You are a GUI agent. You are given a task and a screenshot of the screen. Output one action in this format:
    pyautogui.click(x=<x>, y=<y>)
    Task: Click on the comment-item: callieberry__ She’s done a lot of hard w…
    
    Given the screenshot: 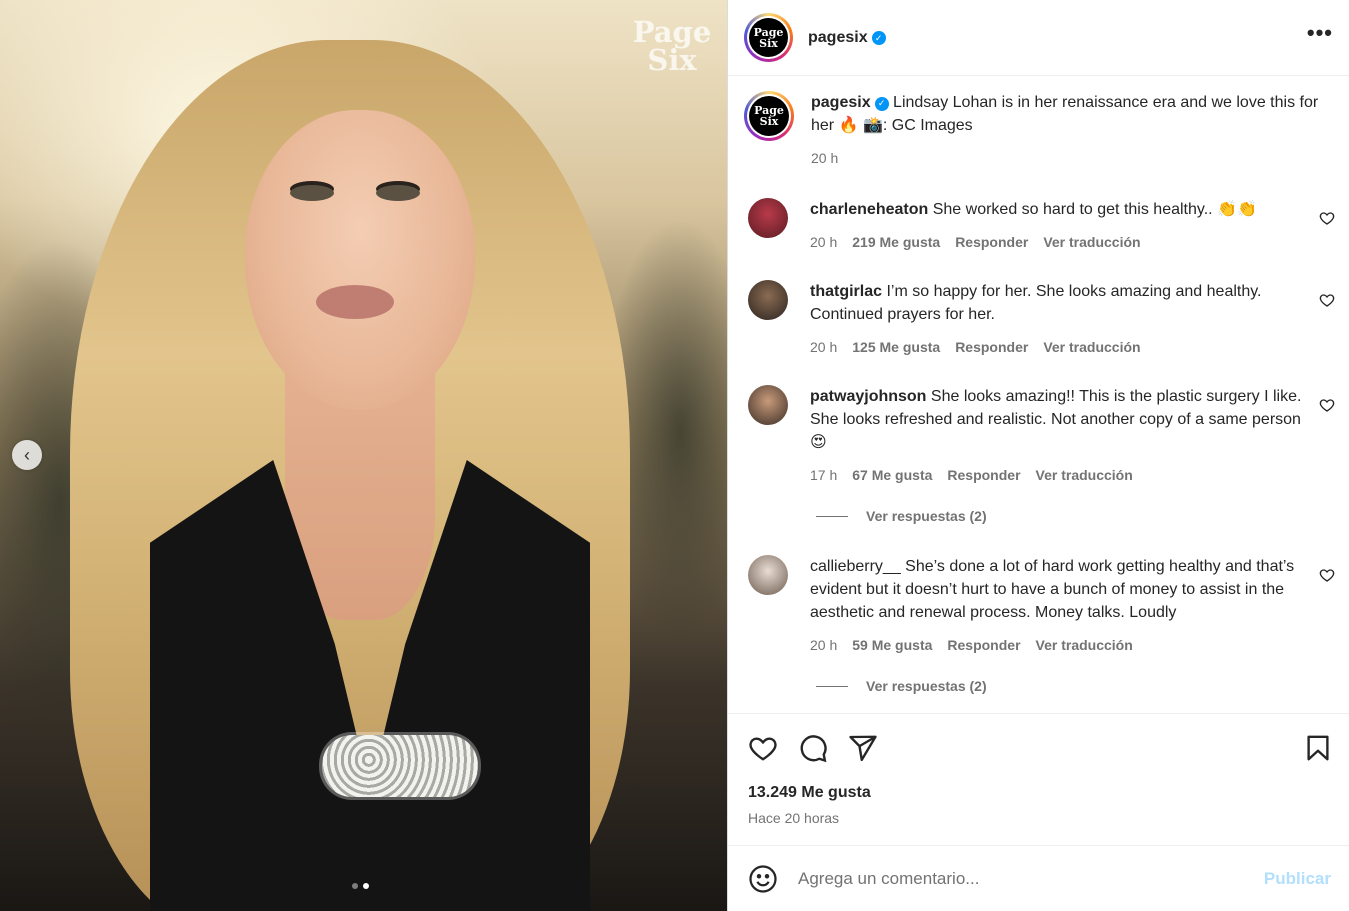 What is the action you would take?
    pyautogui.click(x=1041, y=606)
    